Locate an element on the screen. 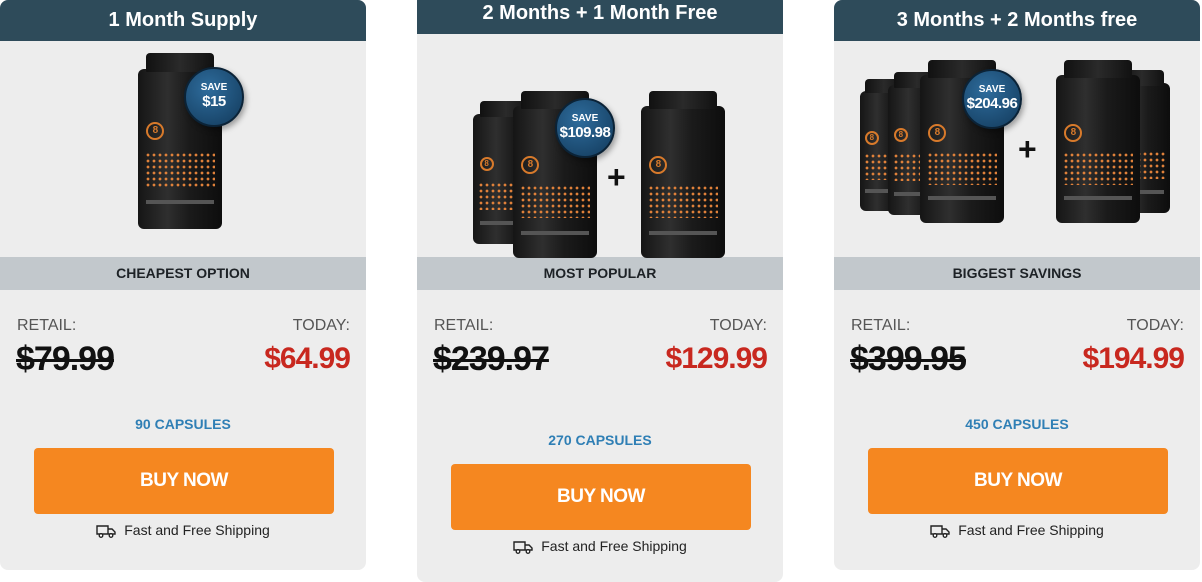 The width and height of the screenshot is (1202, 582). capsule-count: 90 CAPSULES is located at coordinates (183, 424).